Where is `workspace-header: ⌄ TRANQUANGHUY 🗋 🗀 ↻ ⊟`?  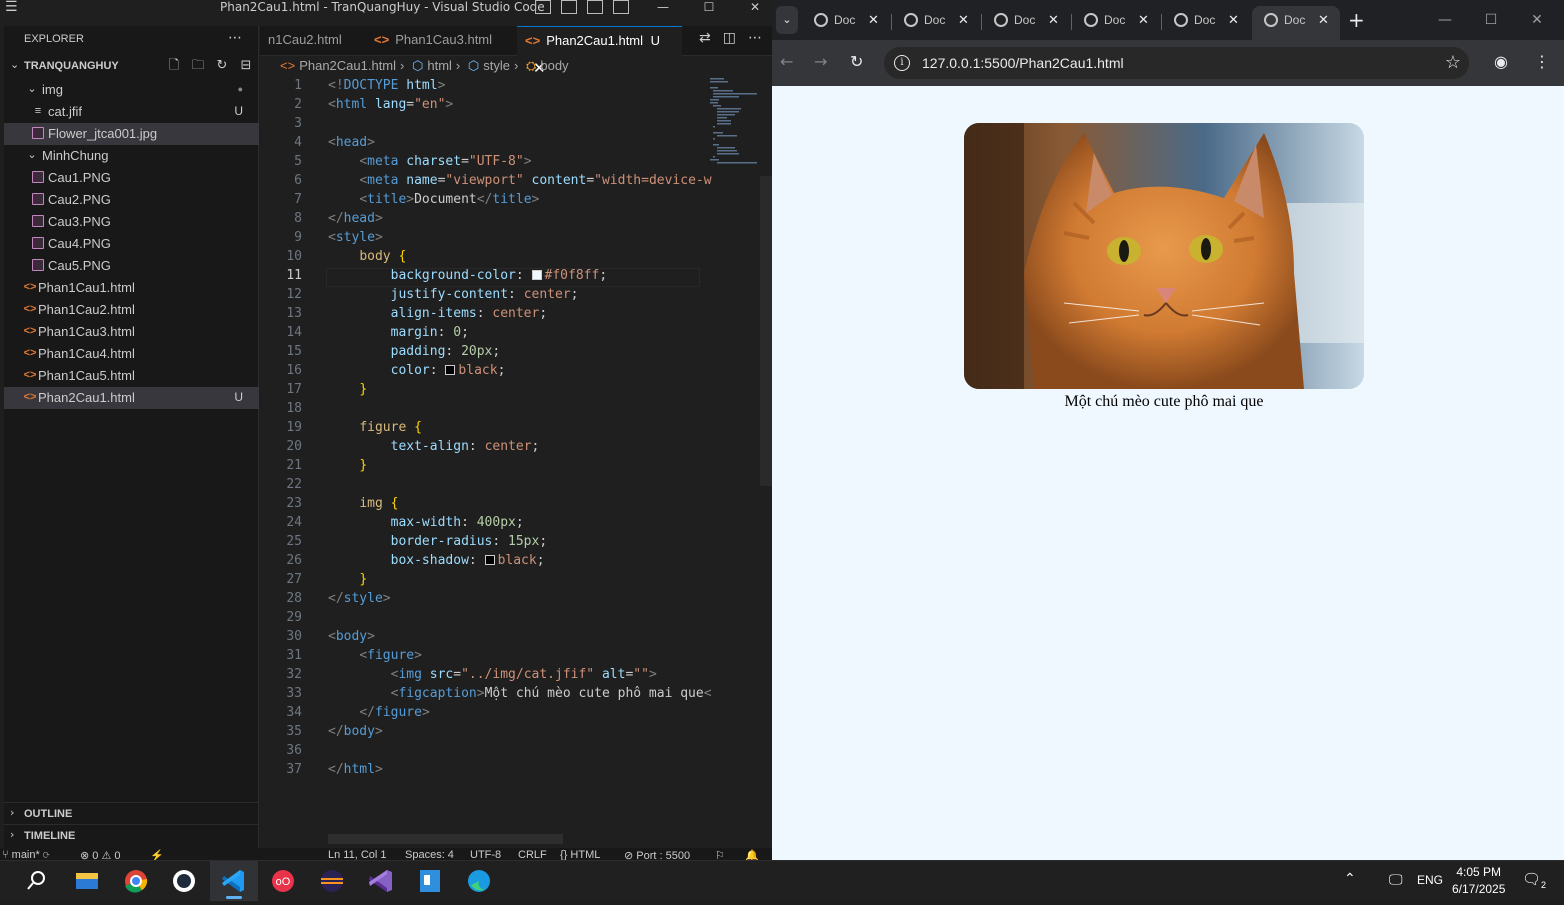 workspace-header: ⌄ TRANQUANGHUY 🗋 🗀 ↻ ⊟ is located at coordinates (131, 67).